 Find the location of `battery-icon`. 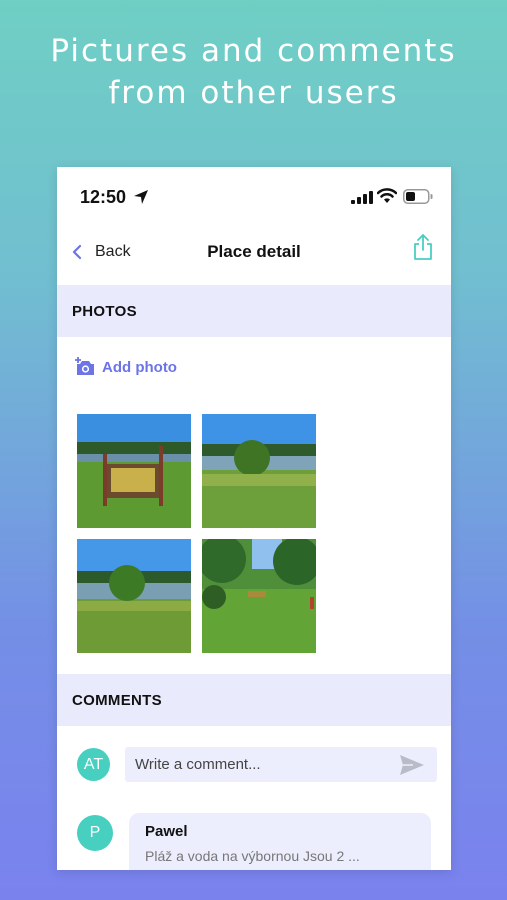

battery-icon is located at coordinates (418, 196).